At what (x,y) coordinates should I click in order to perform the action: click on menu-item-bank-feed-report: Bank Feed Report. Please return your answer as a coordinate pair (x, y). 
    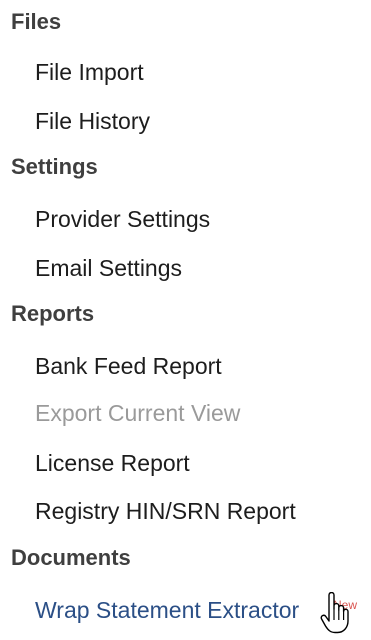
    Looking at the image, I should click on (128, 366).